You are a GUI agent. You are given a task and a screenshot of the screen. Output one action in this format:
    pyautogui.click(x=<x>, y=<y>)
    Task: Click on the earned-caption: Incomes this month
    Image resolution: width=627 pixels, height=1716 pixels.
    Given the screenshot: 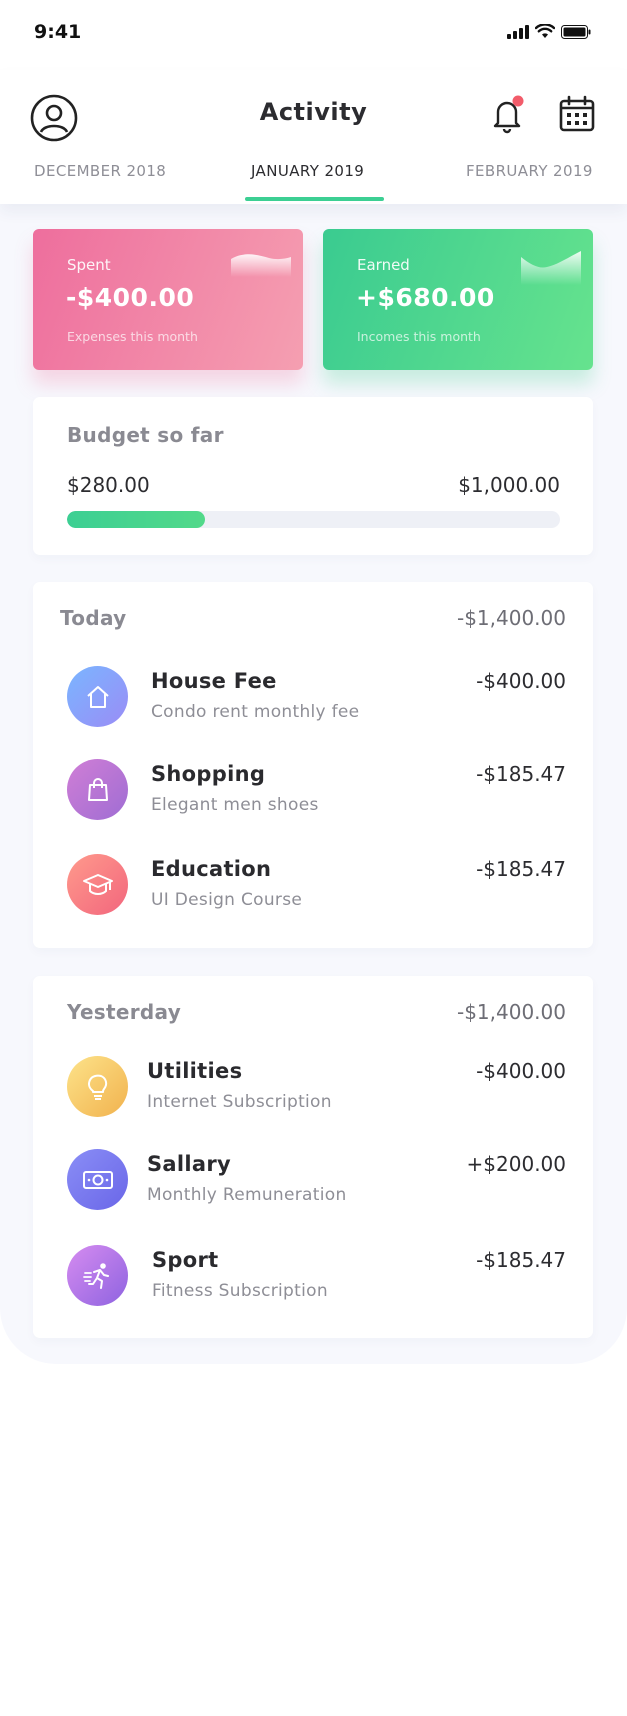 What is the action you would take?
    pyautogui.click(x=419, y=336)
    